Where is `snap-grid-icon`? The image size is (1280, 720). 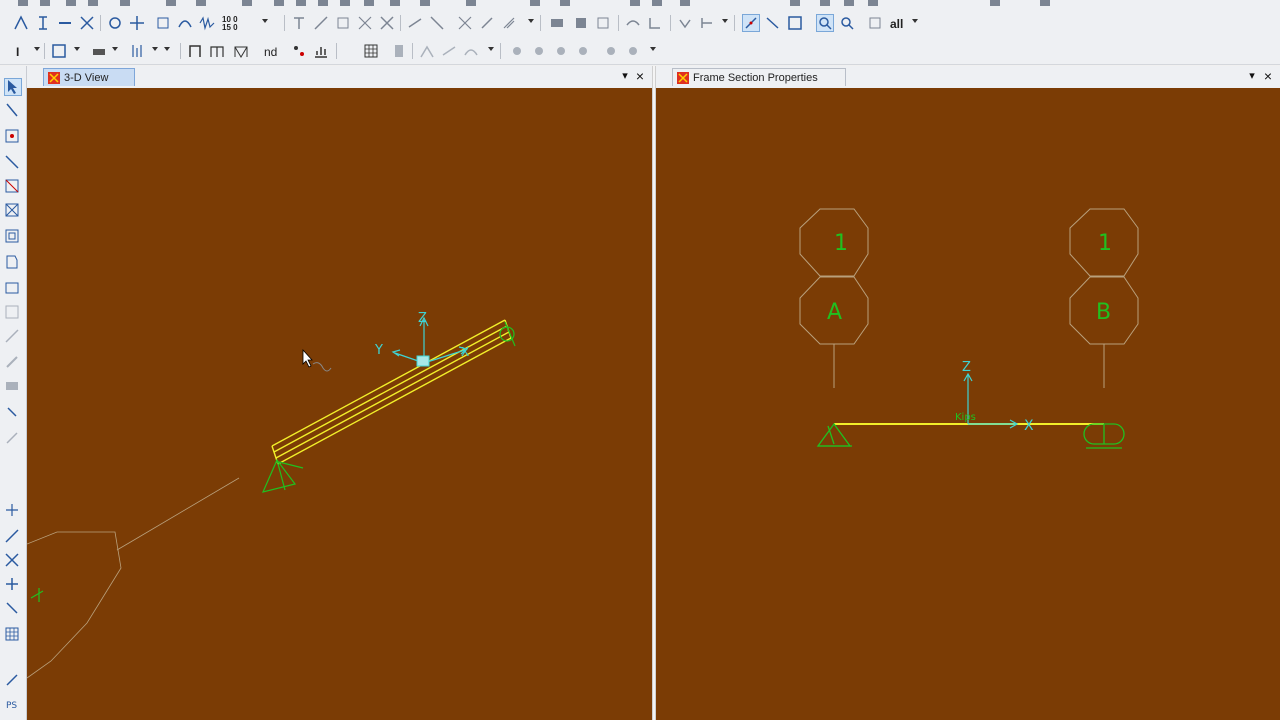 snap-grid-icon is located at coordinates (13, 635).